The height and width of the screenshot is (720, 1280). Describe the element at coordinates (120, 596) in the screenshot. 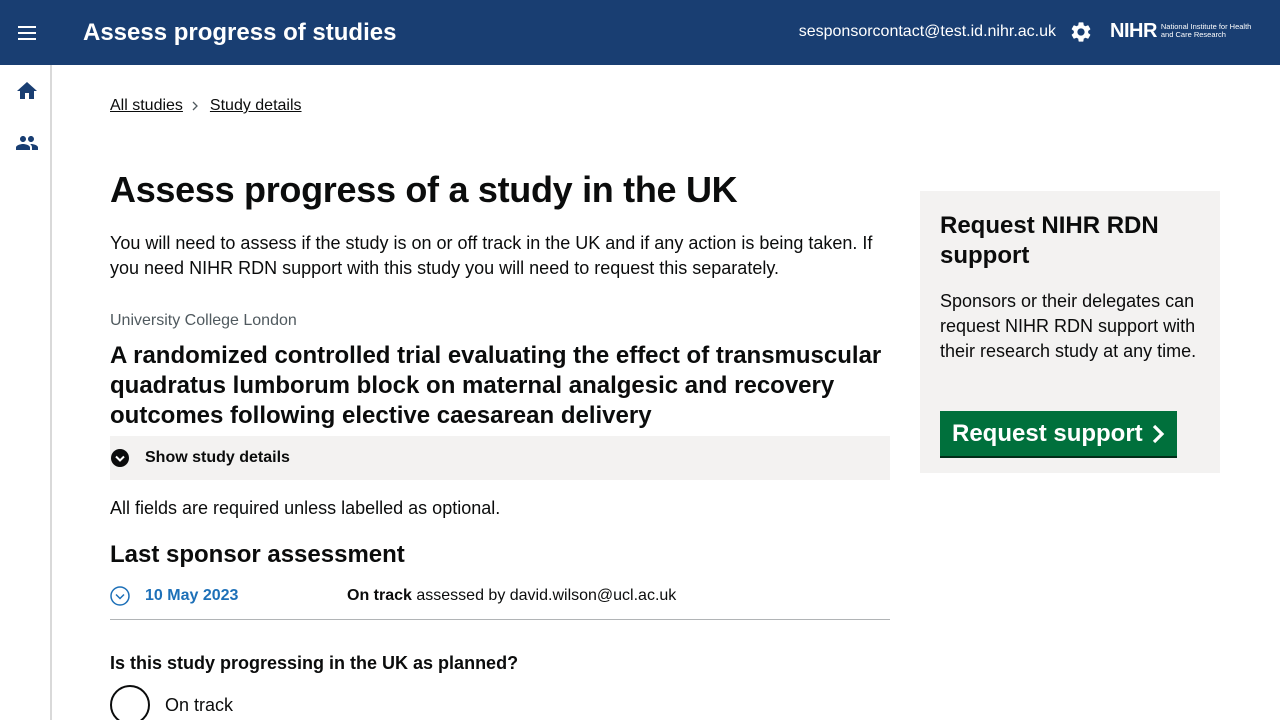

I see `chevron-down-outline-icon` at that location.